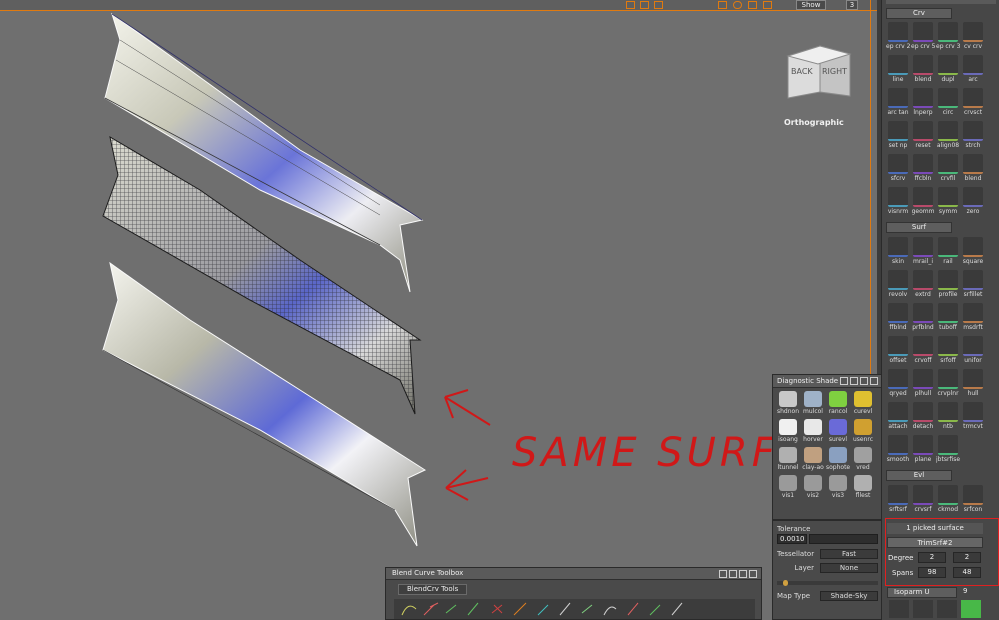 This screenshot has width=999, height=620. What do you see at coordinates (948, 169) in the screenshot?
I see `crv-tool-crvfil: crvfil` at bounding box center [948, 169].